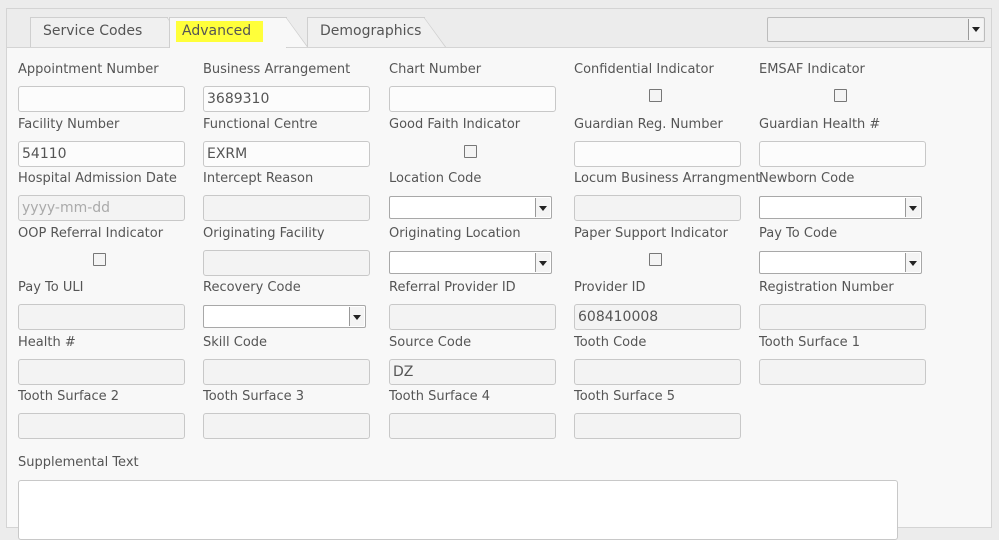  What do you see at coordinates (101, 154) in the screenshot?
I see `facility-number-input` at bounding box center [101, 154].